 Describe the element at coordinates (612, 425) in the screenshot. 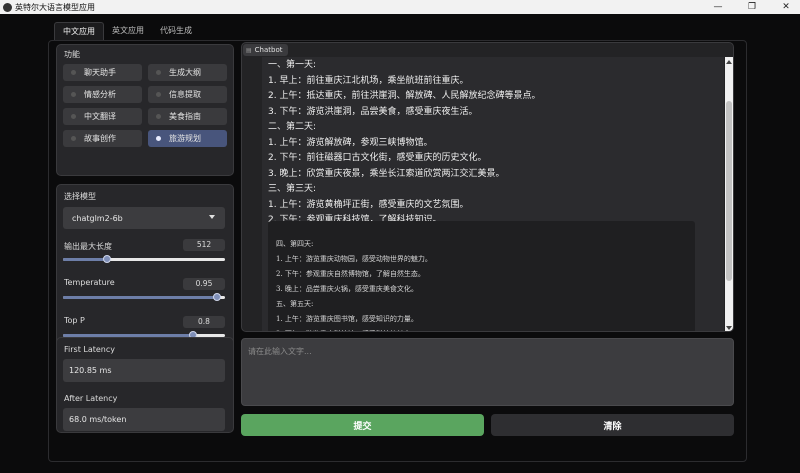

I see `clear-button: 清除` at that location.